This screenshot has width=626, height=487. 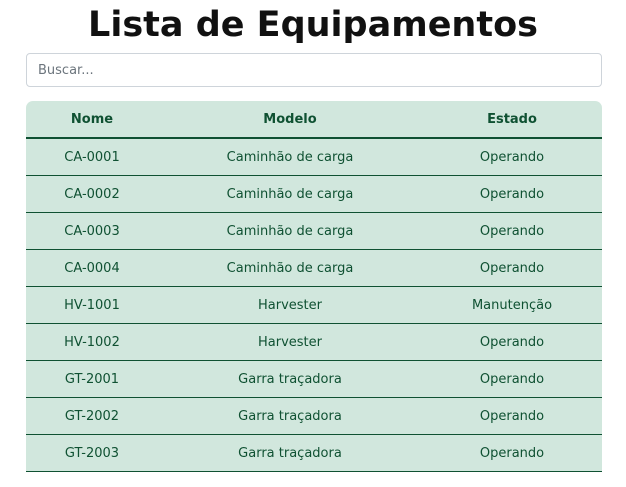 I want to click on cell-name: CA-0004, so click(x=92, y=268).